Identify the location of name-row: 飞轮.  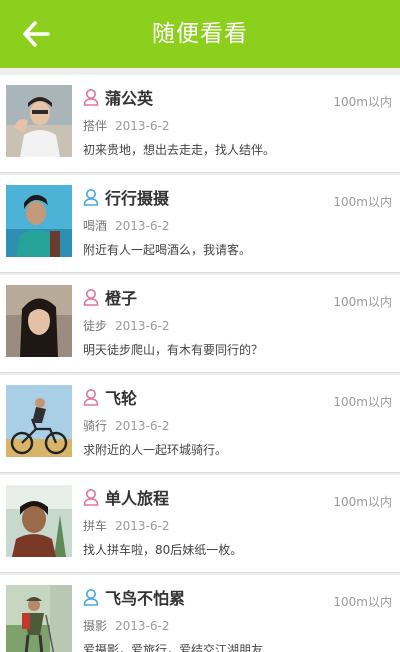
(110, 397).